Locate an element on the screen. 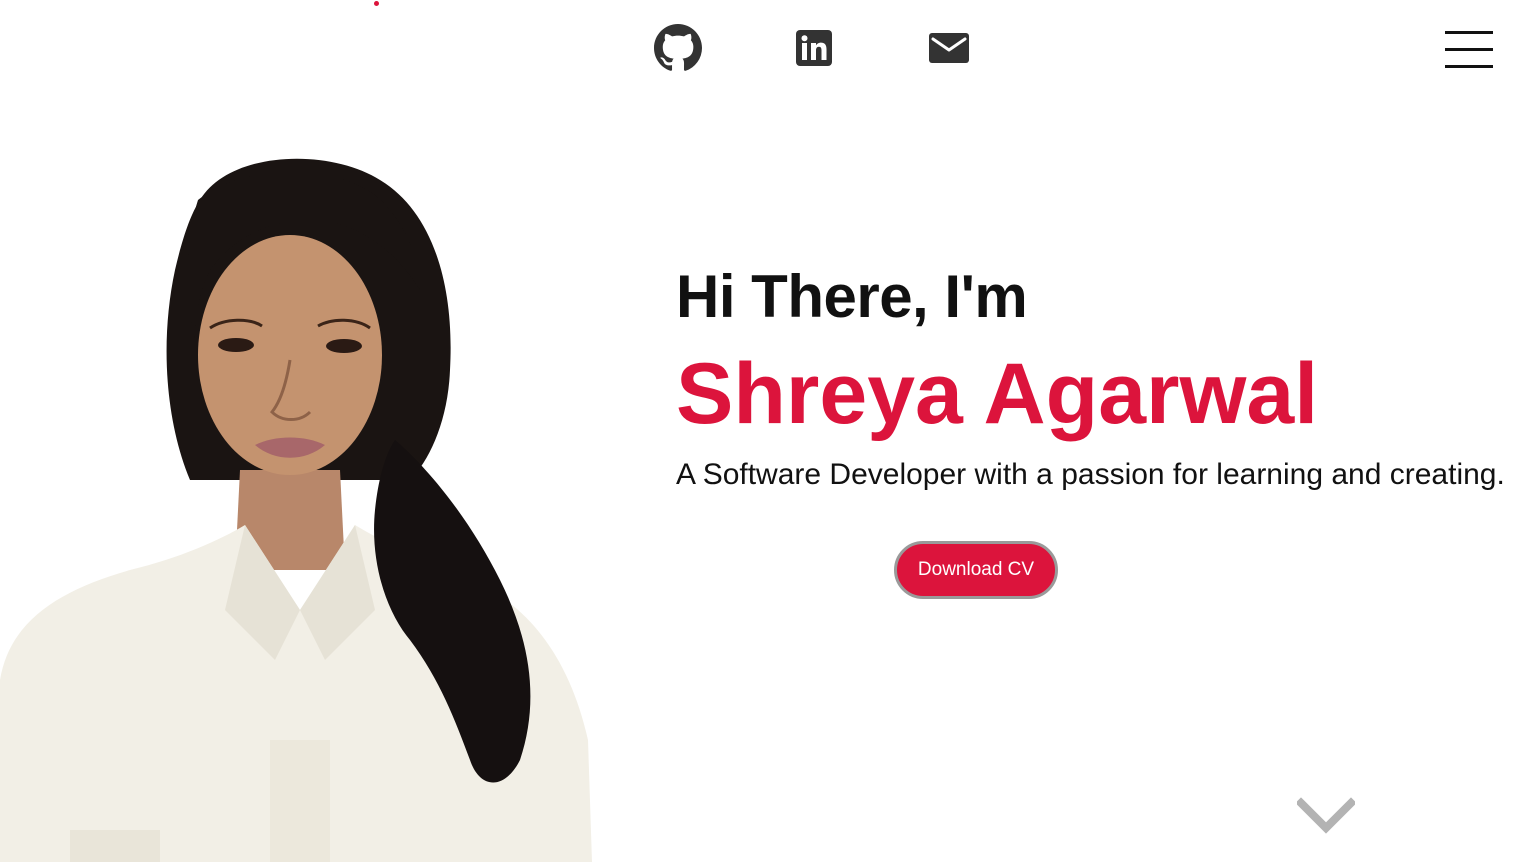  cursor-dot is located at coordinates (376, 3).